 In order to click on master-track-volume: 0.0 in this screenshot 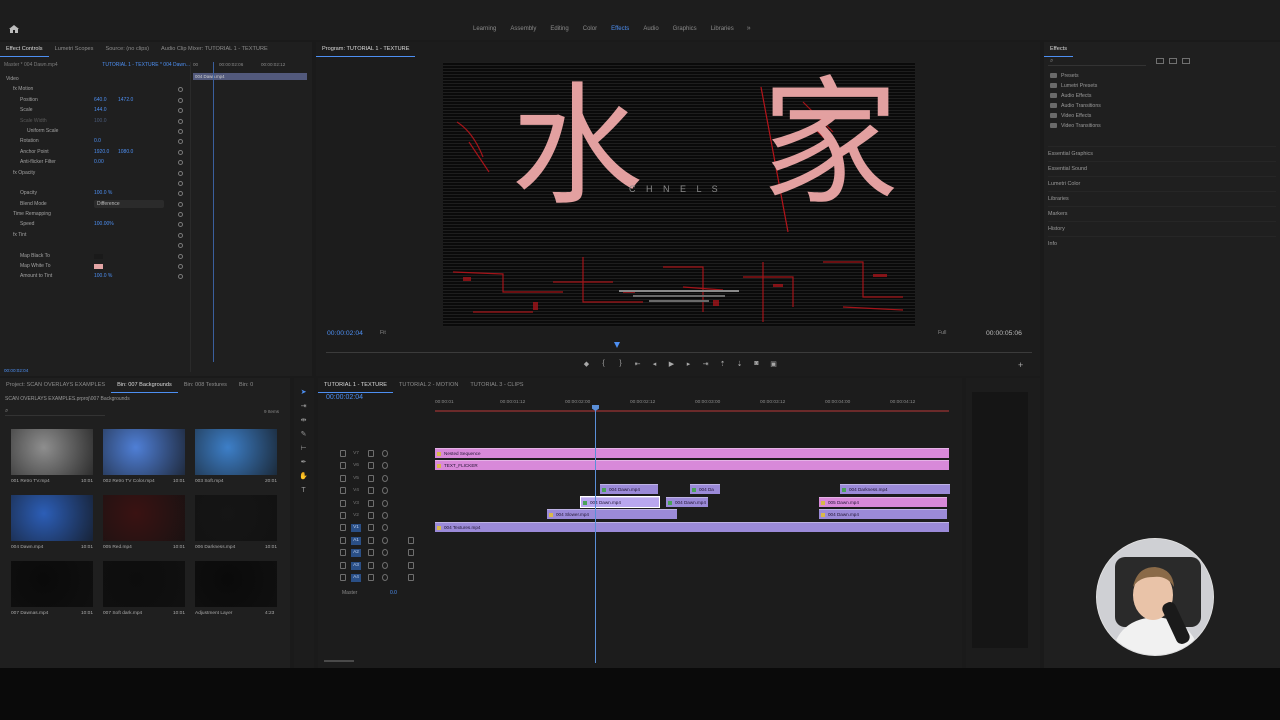, I will do `click(393, 593)`.